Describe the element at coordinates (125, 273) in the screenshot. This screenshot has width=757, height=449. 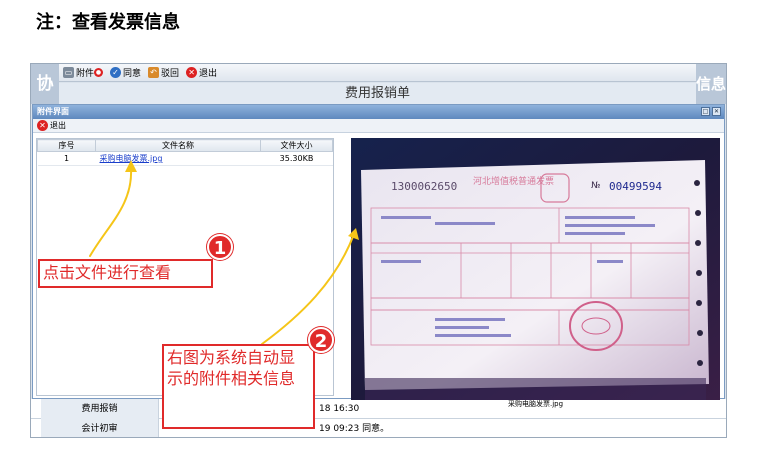
I see `callout-click-file: 点击文件进行查看` at that location.